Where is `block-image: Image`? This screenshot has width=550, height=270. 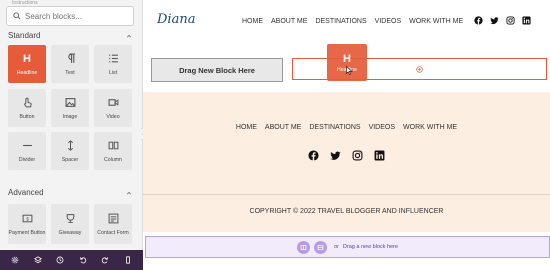
block-image: Image is located at coordinates (70, 108).